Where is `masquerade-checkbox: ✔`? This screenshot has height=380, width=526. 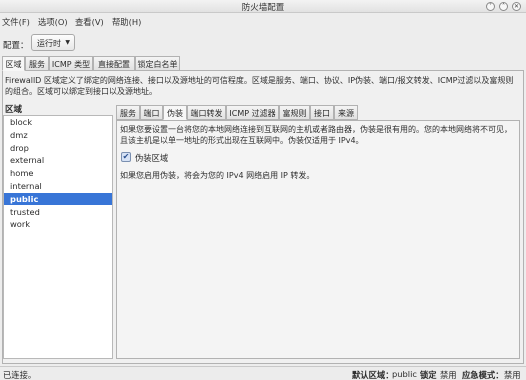
masquerade-checkbox: ✔ is located at coordinates (126, 157).